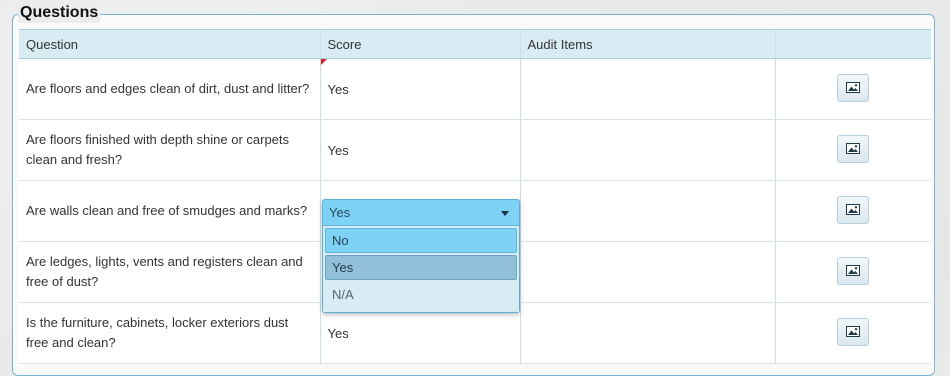 The width and height of the screenshot is (950, 376). What do you see at coordinates (59, 13) in the screenshot?
I see `questions-legend: Questions` at bounding box center [59, 13].